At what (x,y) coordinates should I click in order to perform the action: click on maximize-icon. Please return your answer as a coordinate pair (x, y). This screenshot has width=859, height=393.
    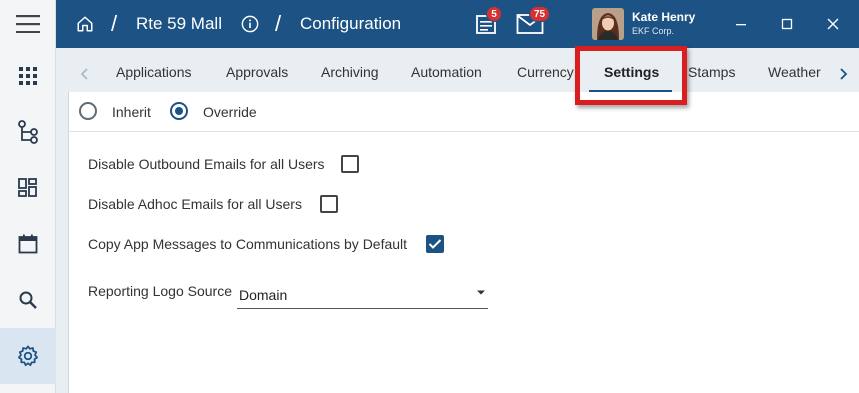
    Looking at the image, I should click on (787, 24).